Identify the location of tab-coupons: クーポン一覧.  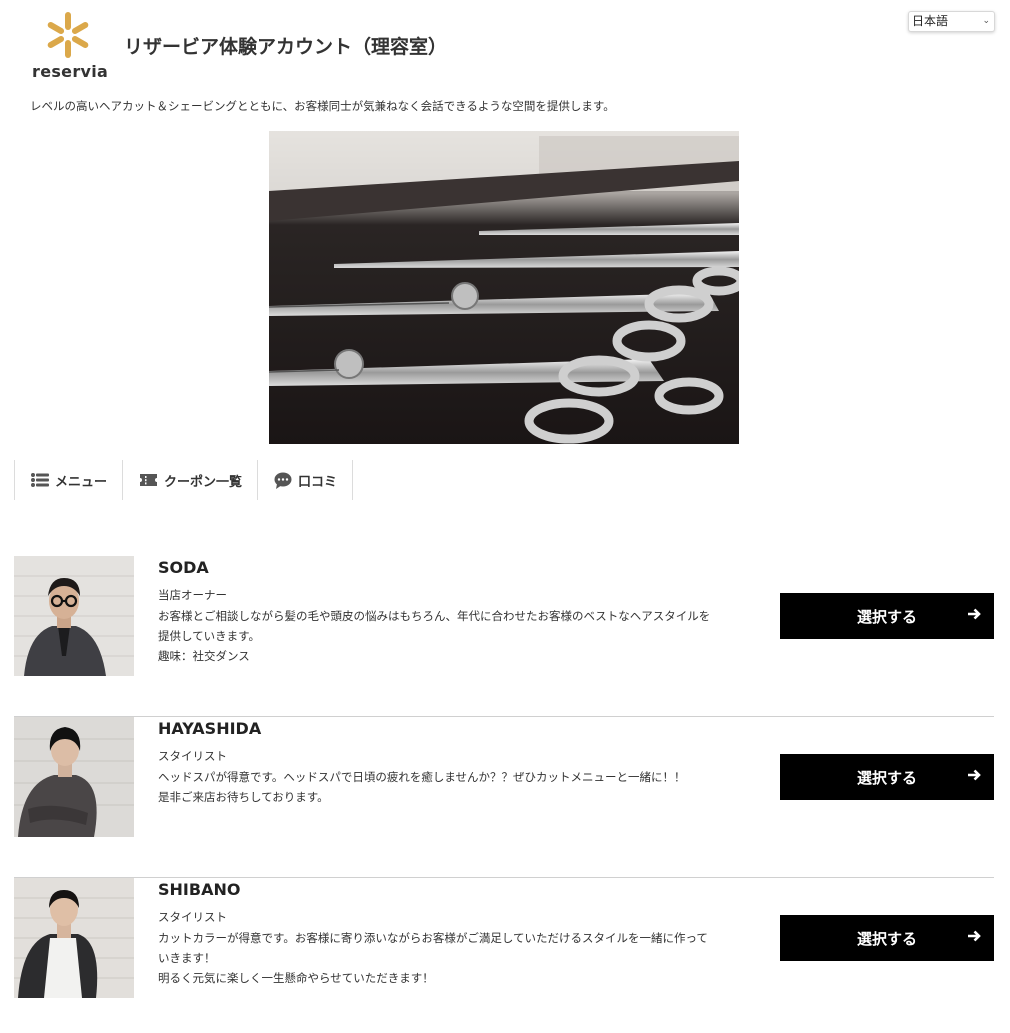
(191, 480).